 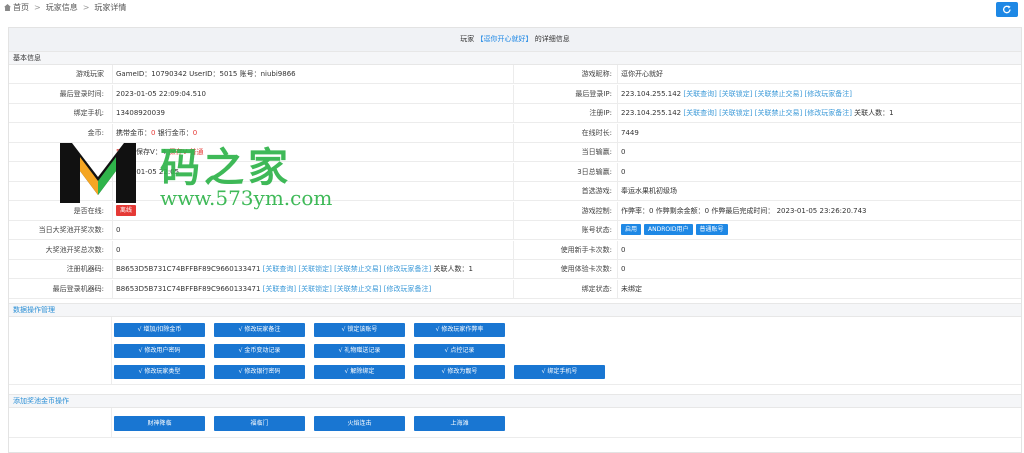 What do you see at coordinates (58, 288) in the screenshot?
I see `field-label: 最后登录机器码:` at bounding box center [58, 288].